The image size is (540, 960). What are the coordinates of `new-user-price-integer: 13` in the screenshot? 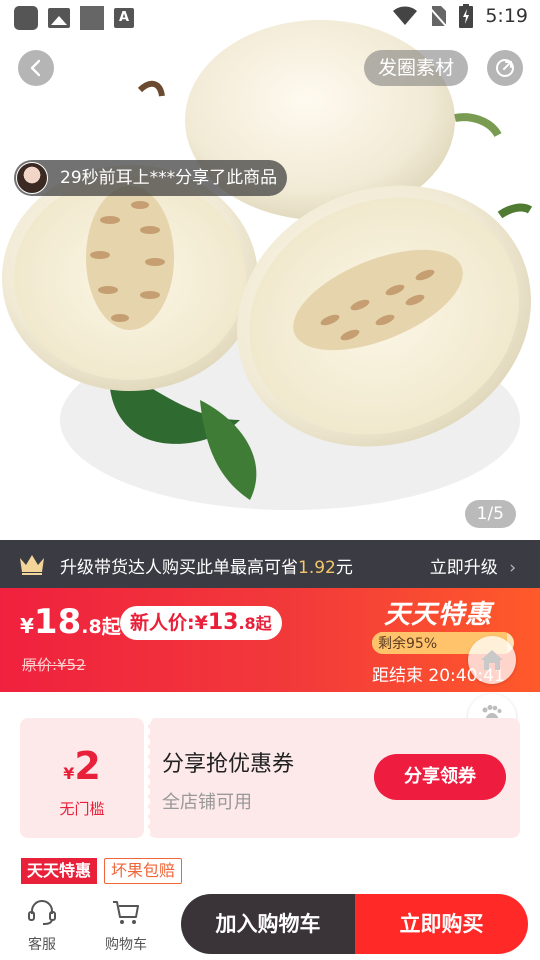 It's located at (223, 622).